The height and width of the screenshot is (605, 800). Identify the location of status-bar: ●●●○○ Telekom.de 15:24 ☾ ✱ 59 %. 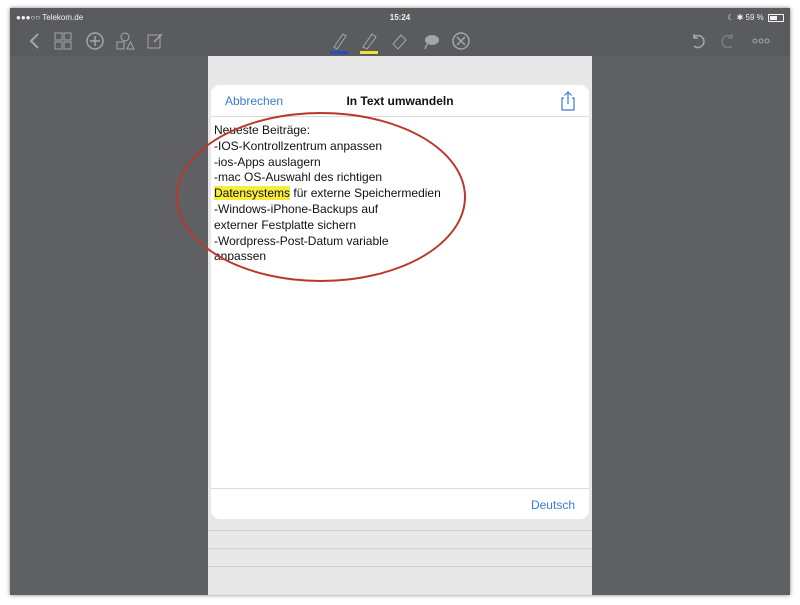
(400, 17).